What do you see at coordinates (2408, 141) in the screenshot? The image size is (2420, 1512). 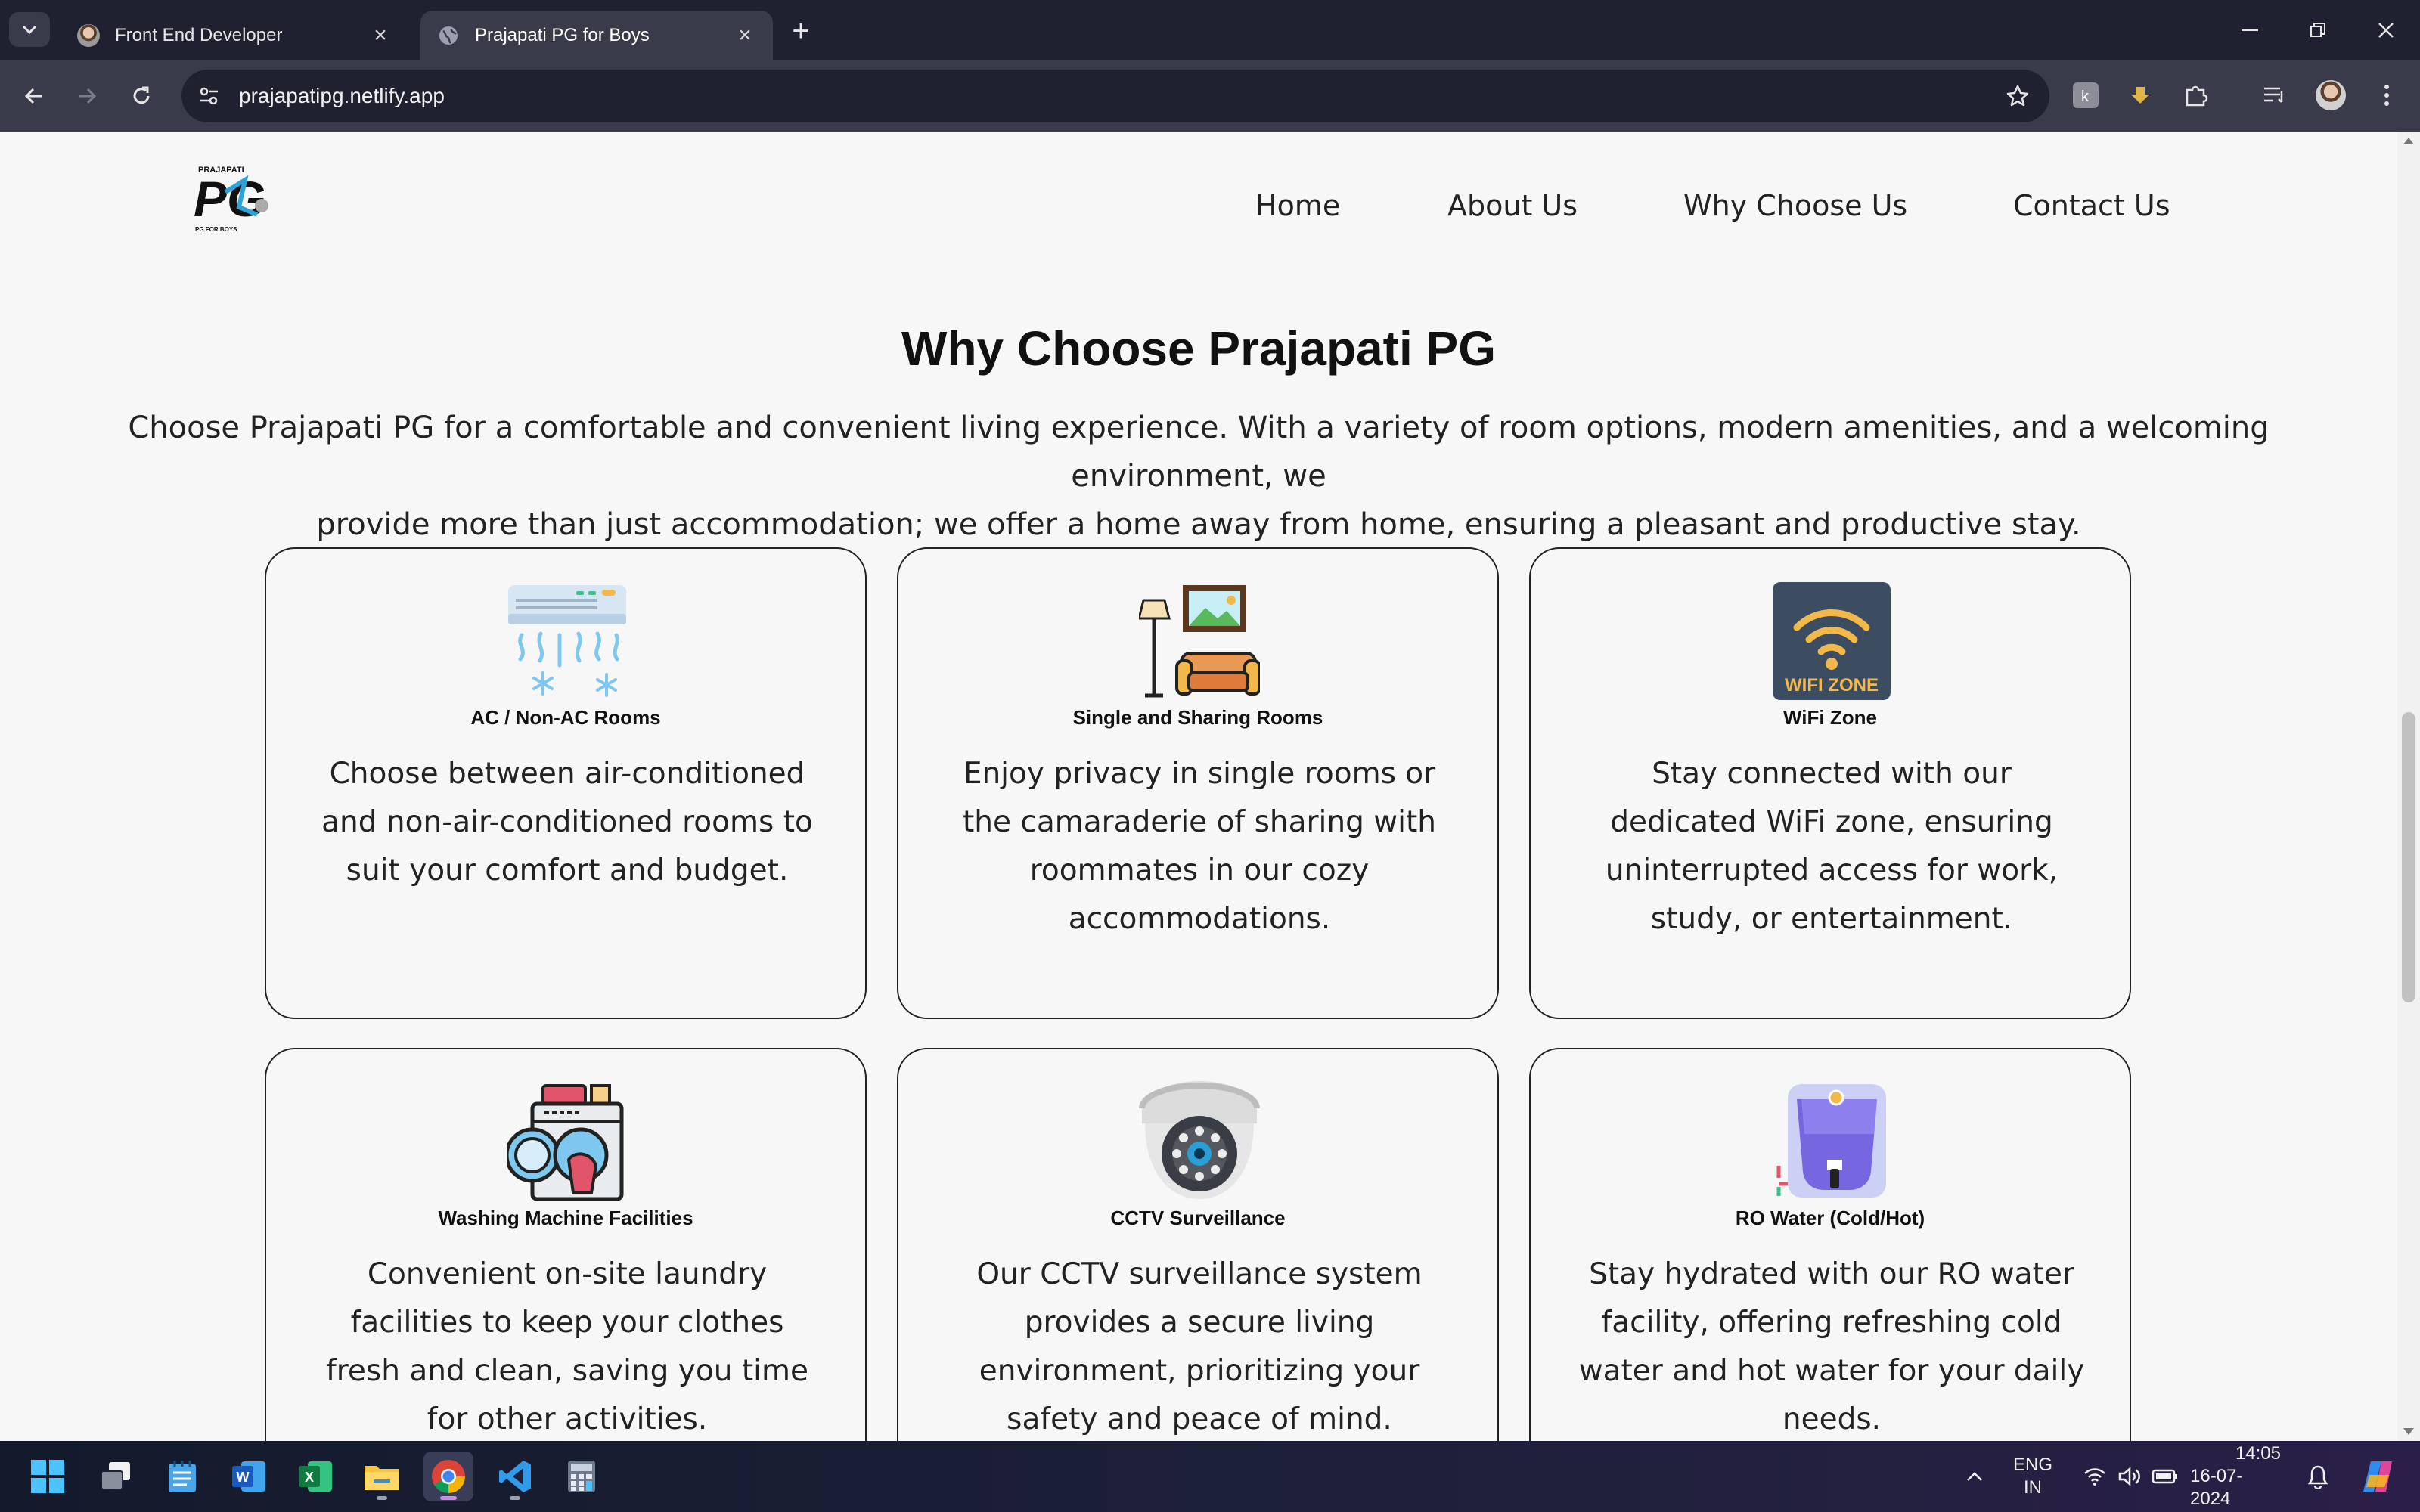 I see `scroll-up-icon` at bounding box center [2408, 141].